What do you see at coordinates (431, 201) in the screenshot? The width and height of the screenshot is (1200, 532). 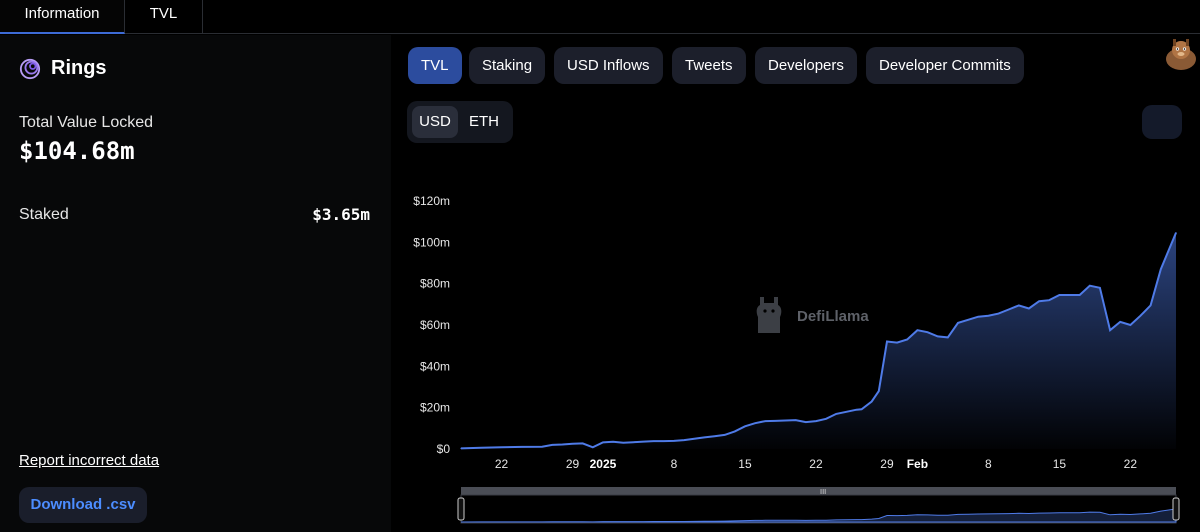 I see `y-tick-label: $120m` at bounding box center [431, 201].